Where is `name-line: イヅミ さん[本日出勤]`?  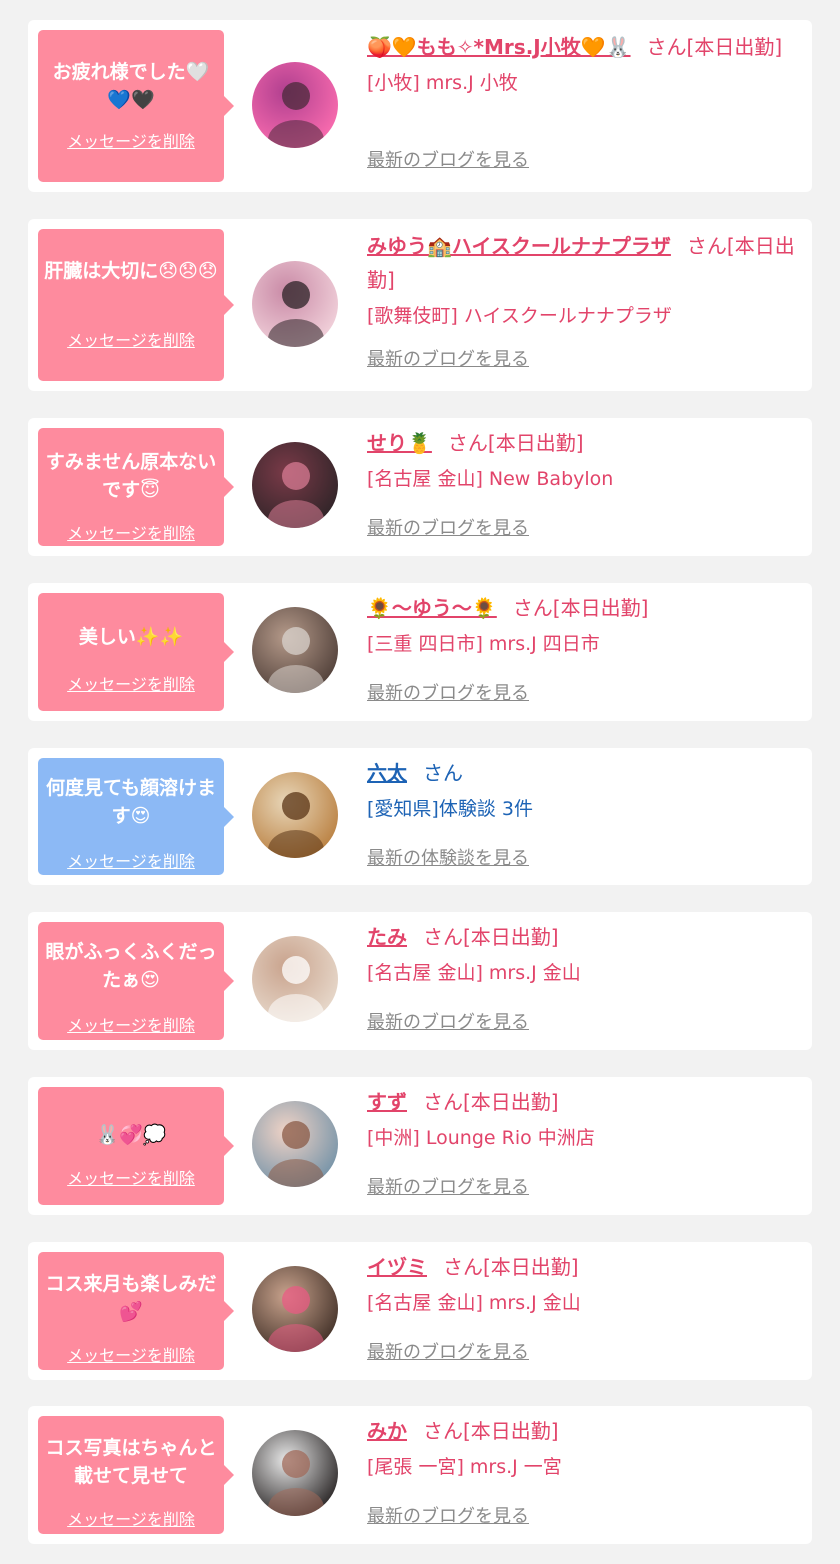 name-line: イヅミ さん[本日出勤] is located at coordinates (583, 1267).